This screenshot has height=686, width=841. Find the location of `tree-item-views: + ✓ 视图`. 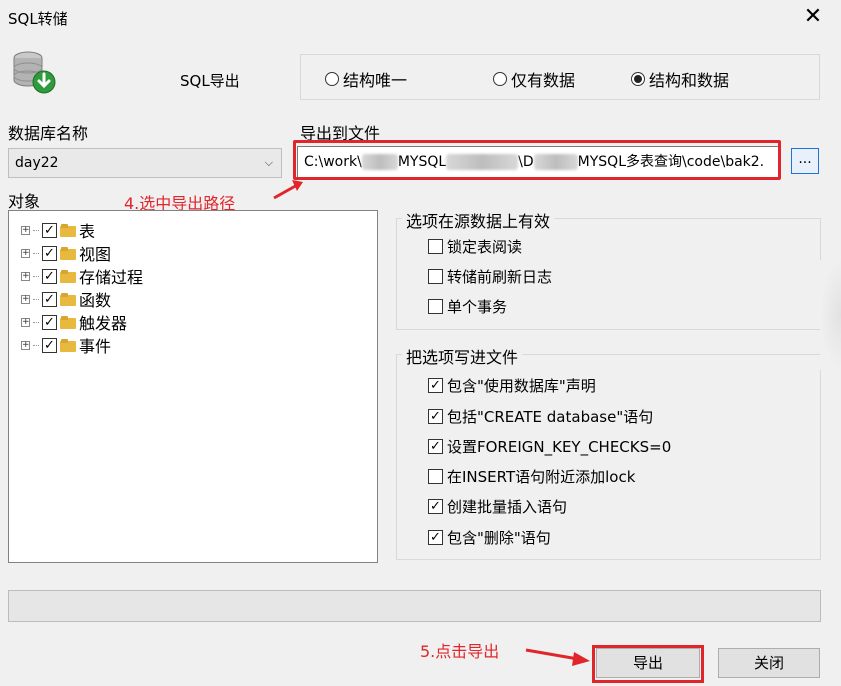

tree-item-views: + ✓ 视图 is located at coordinates (66, 253).